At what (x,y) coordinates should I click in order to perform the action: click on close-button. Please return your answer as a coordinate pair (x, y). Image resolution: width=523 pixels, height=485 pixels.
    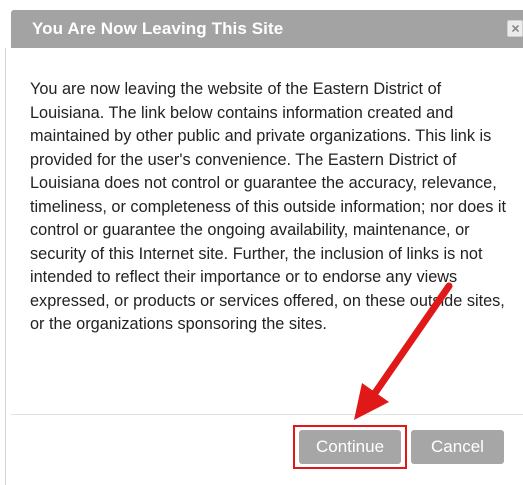
    Looking at the image, I should click on (515, 28).